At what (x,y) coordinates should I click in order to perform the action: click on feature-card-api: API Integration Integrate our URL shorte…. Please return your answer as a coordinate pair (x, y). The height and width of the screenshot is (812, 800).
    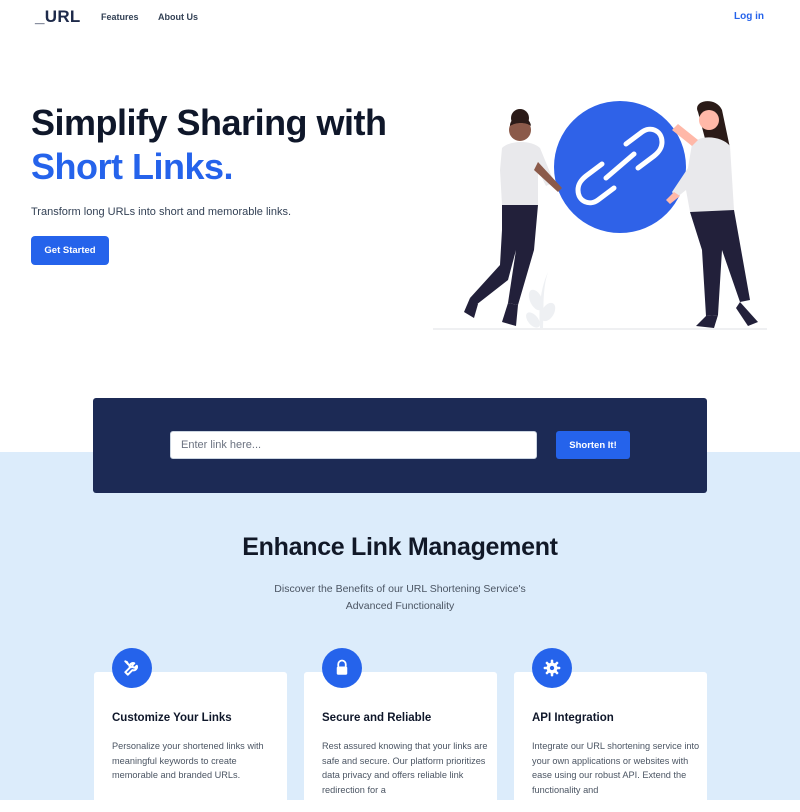
    Looking at the image, I should click on (610, 730).